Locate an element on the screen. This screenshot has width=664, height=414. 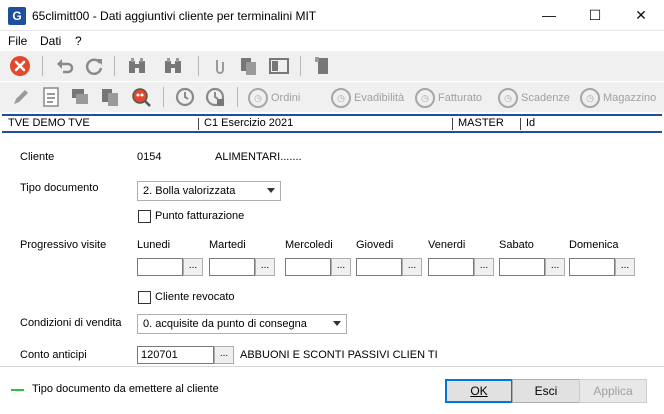
toolbar-main is located at coordinates (332, 66).